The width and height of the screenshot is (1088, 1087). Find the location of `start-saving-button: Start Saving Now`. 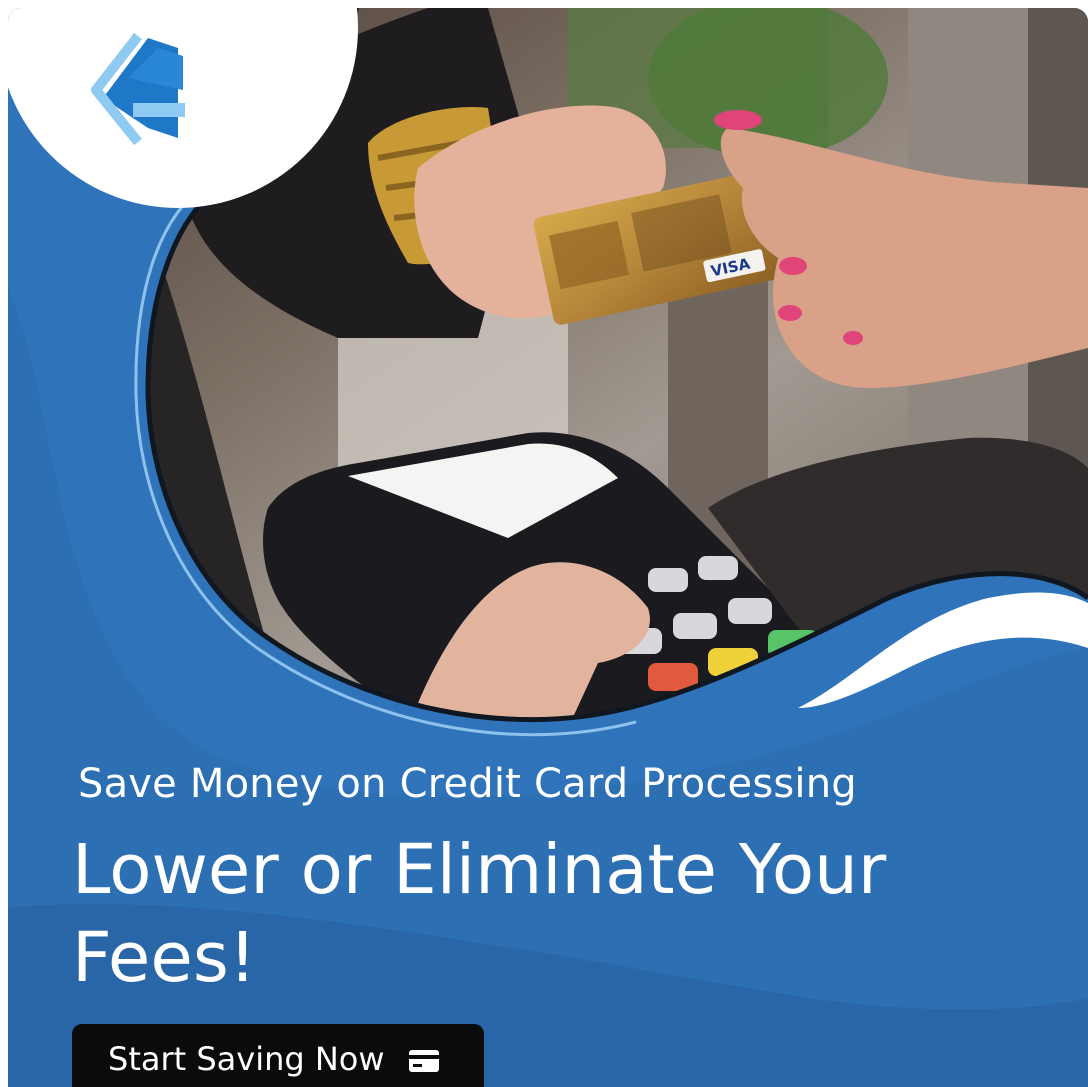

start-saving-button: Start Saving Now is located at coordinates (278, 1055).